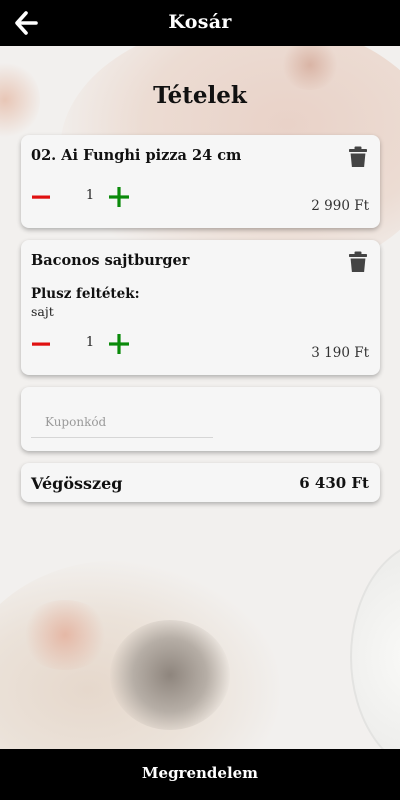 This screenshot has height=800, width=400. I want to click on extras-label: Plusz feltétek:, so click(85, 294).